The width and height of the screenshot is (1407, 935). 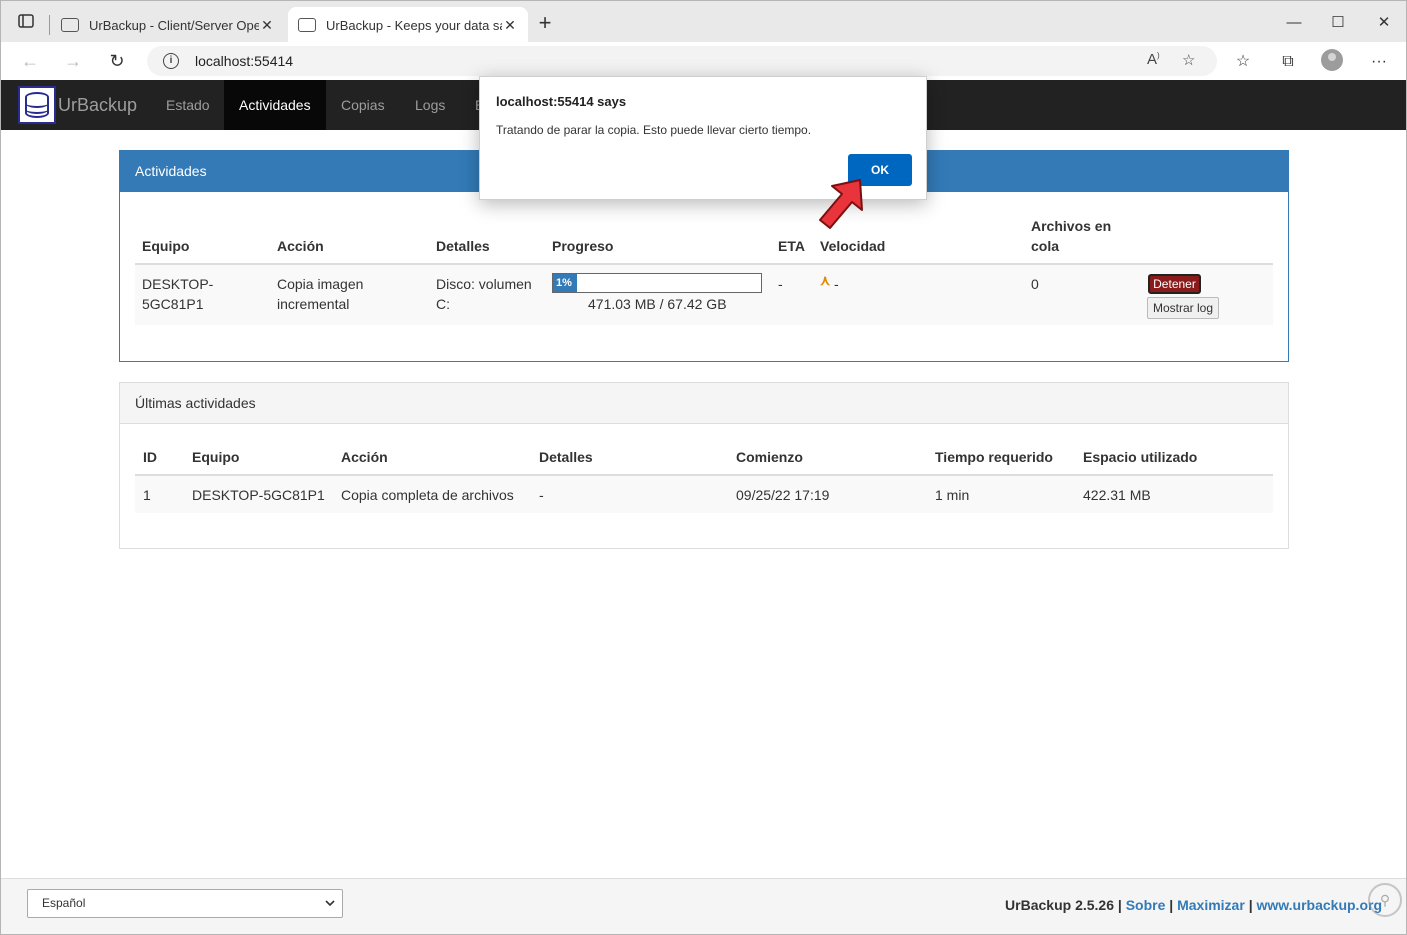 I want to click on tab-actions-icon, so click(x=26, y=23).